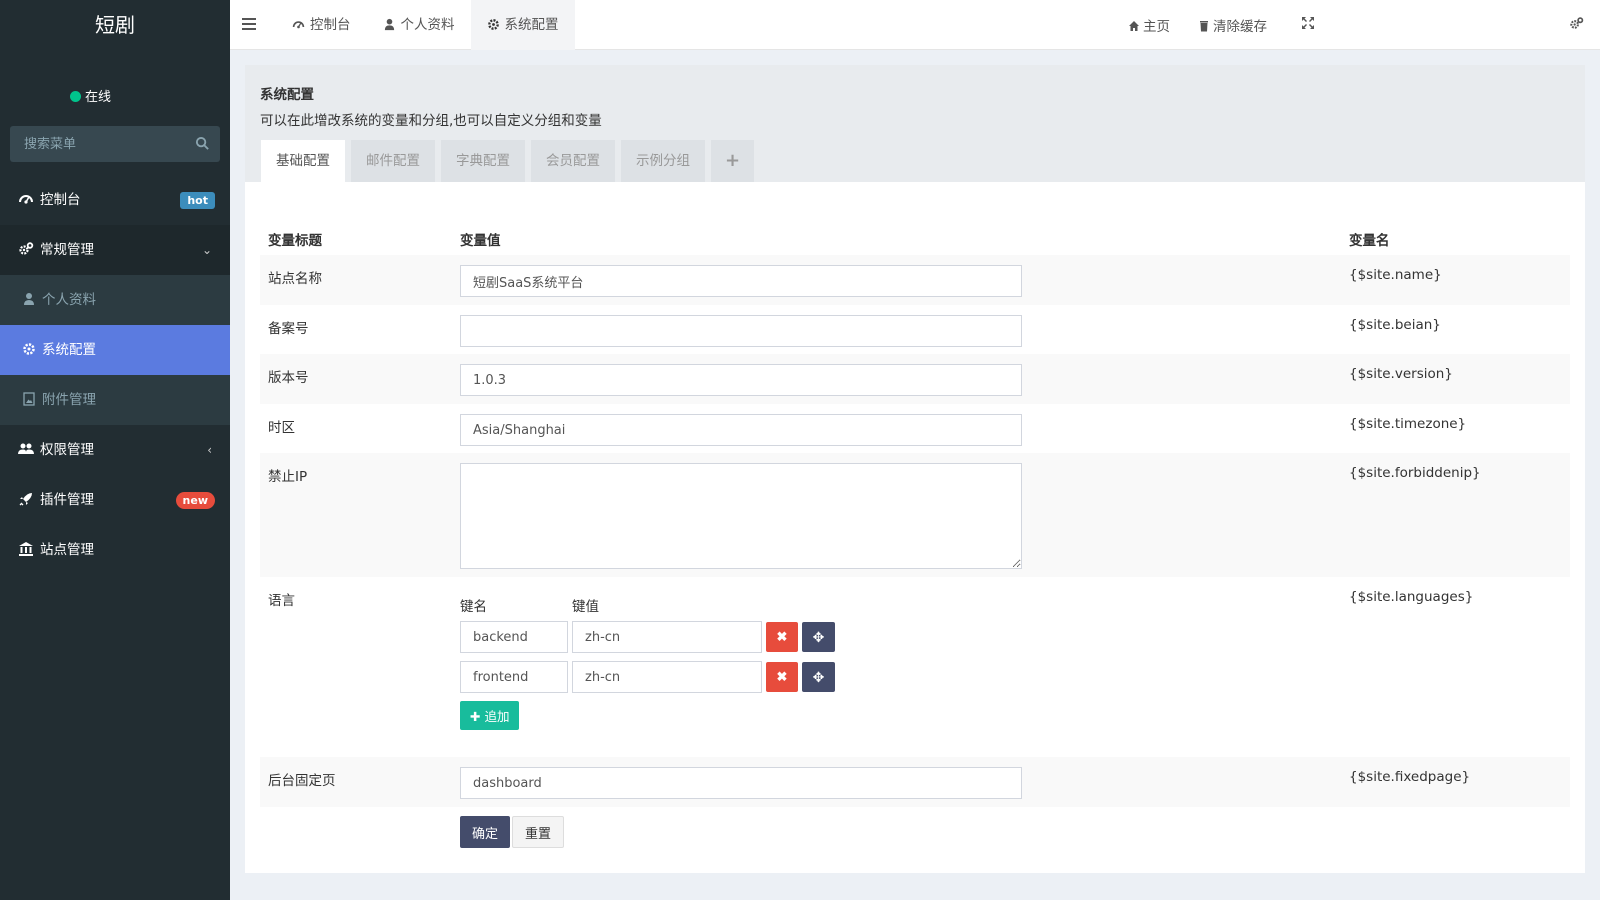 Image resolution: width=1600 pixels, height=900 pixels. What do you see at coordinates (29, 399) in the screenshot?
I see `image-file-icon` at bounding box center [29, 399].